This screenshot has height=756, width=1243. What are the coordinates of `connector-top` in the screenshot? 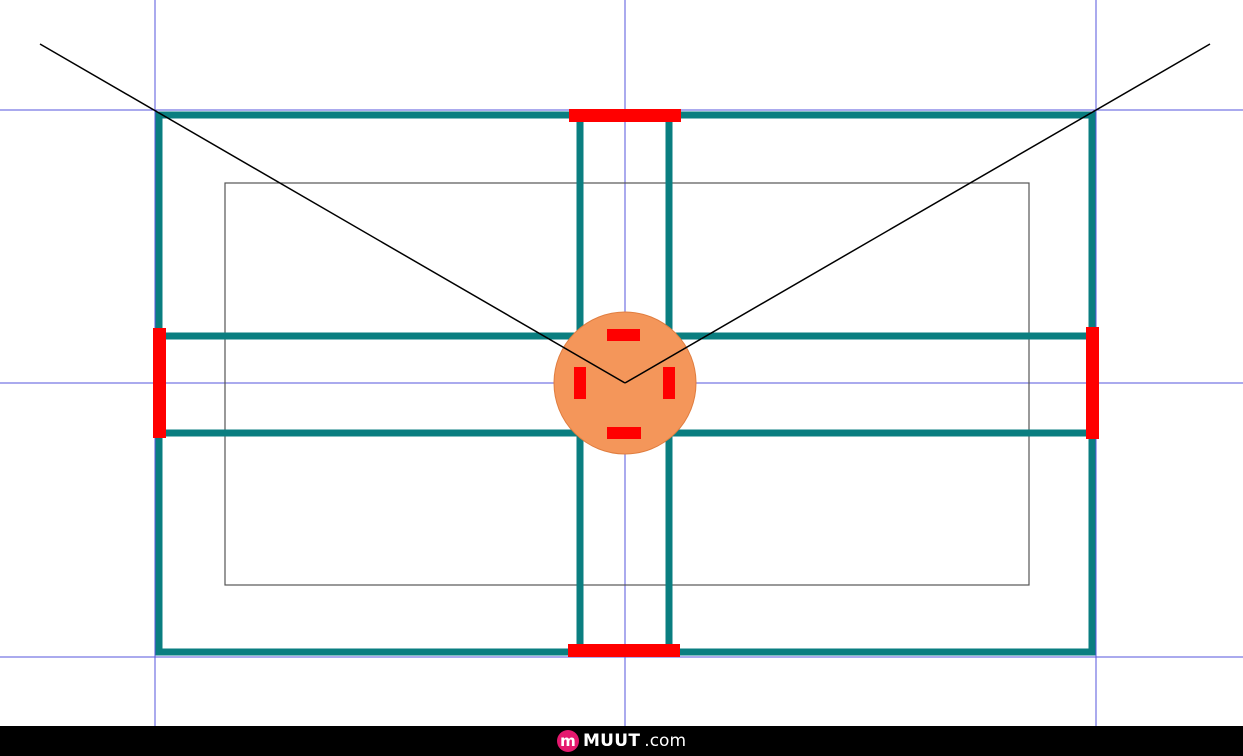 It's located at (625, 115).